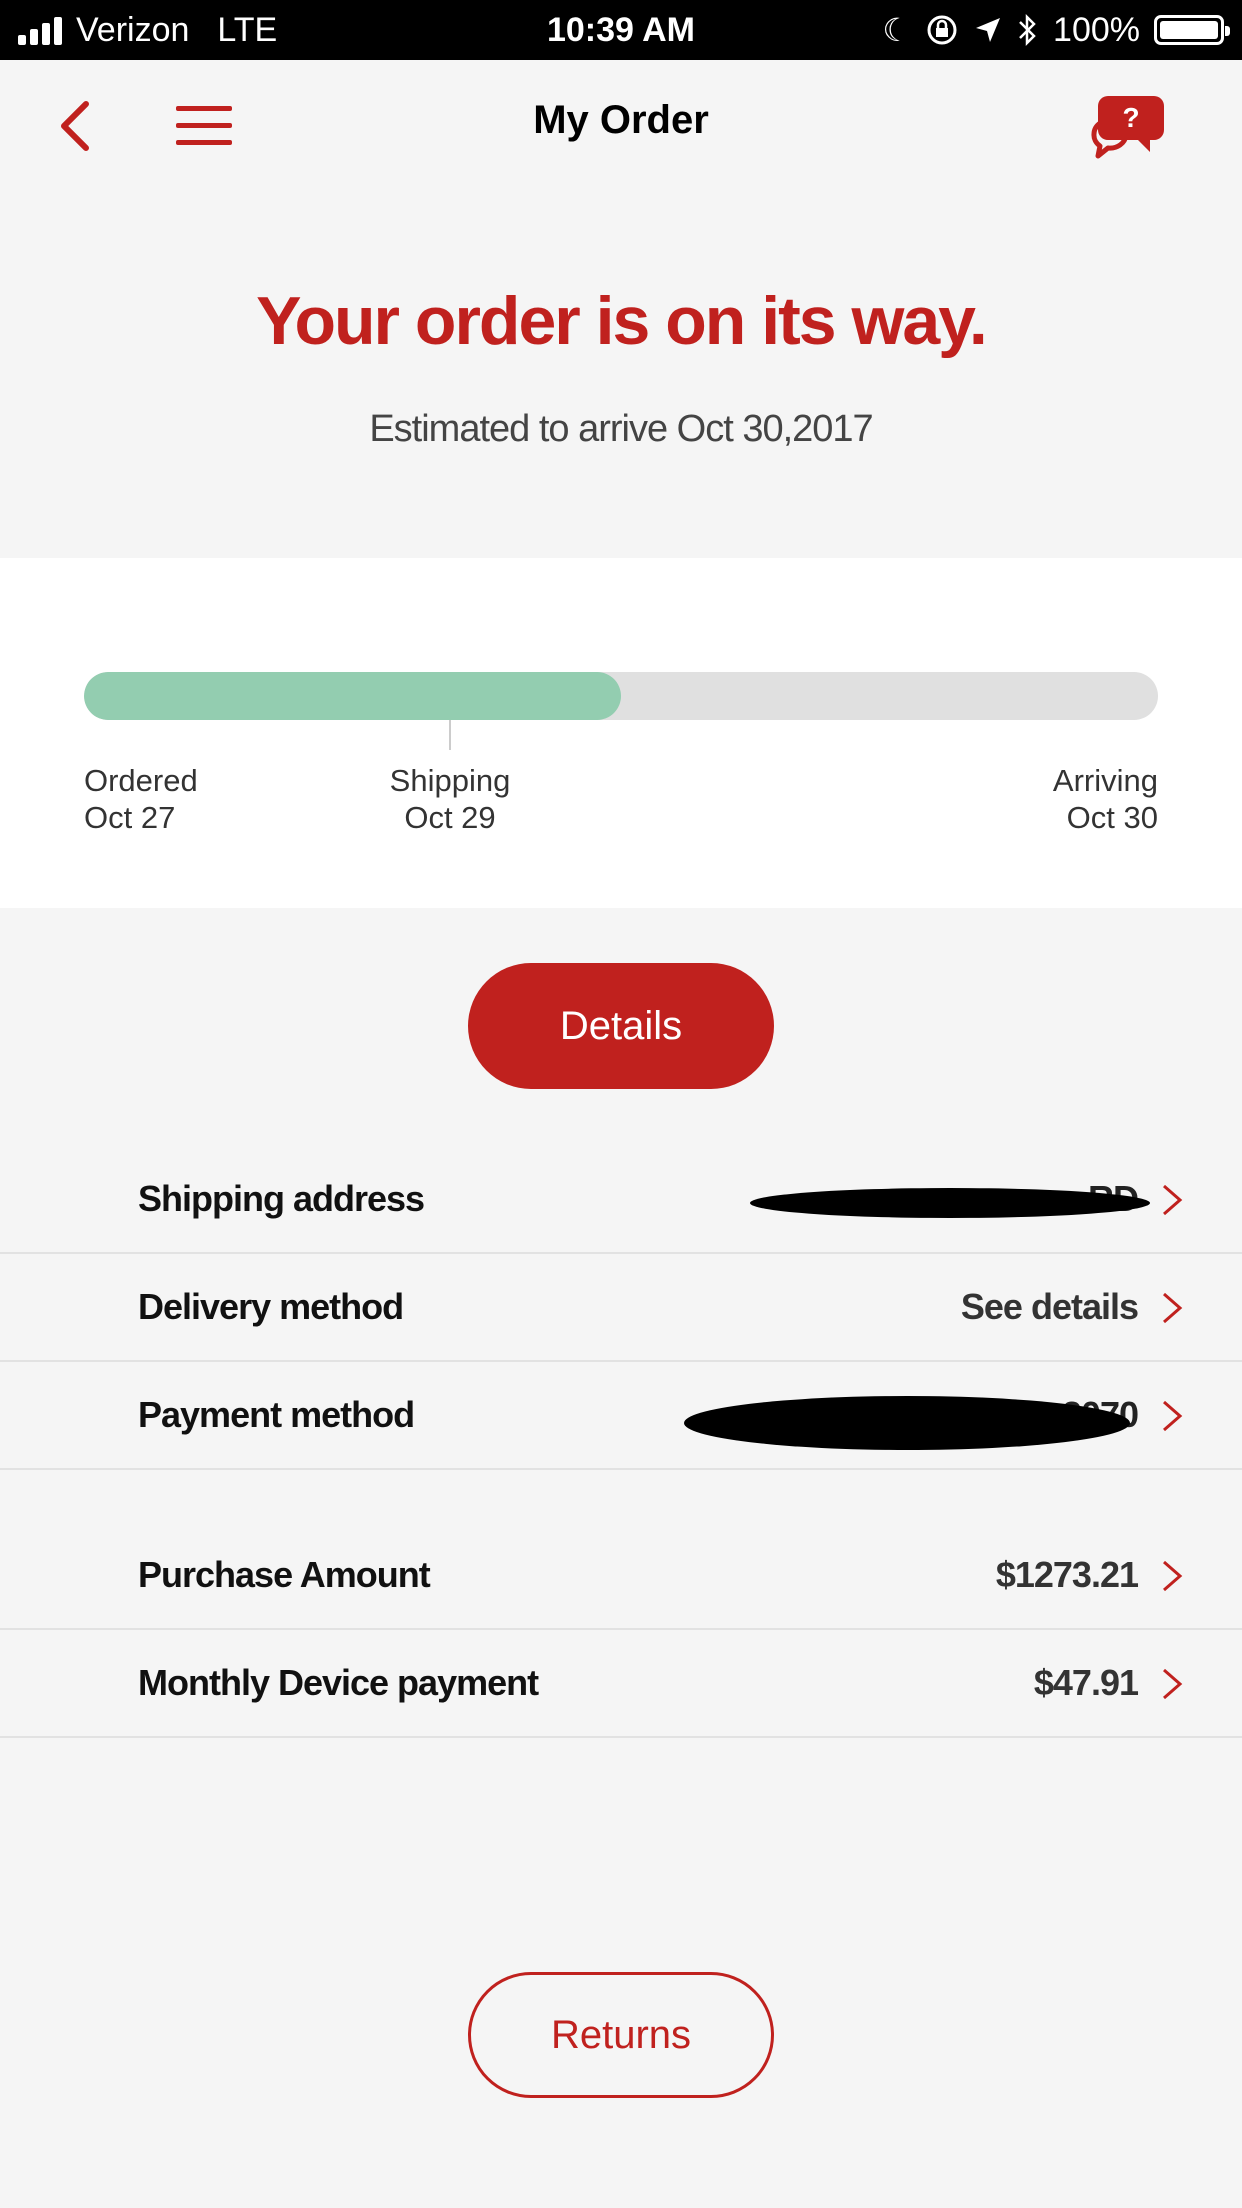 This screenshot has height=2208, width=1242. What do you see at coordinates (141, 799) in the screenshot?
I see `stage-ordered: Ordered Oct 27` at bounding box center [141, 799].